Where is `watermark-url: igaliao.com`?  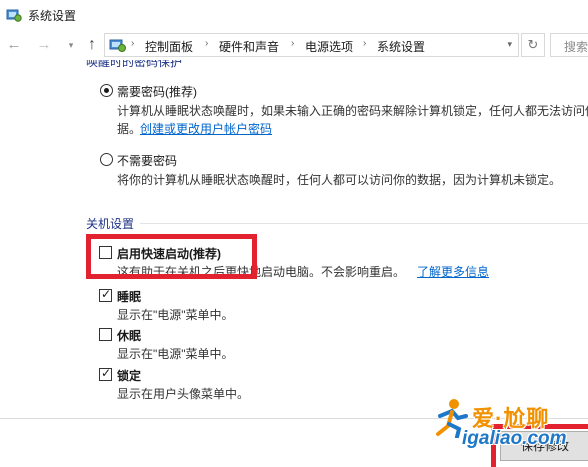
watermark-url: igaliao.com is located at coordinates (514, 438).